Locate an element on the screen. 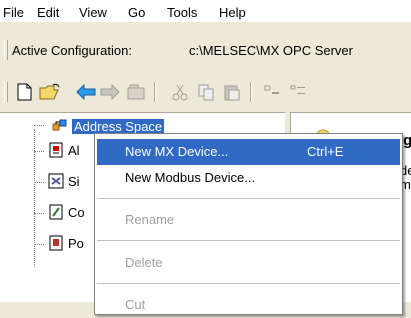 The image size is (411, 318). tree-item: Po is located at coordinates (66, 243).